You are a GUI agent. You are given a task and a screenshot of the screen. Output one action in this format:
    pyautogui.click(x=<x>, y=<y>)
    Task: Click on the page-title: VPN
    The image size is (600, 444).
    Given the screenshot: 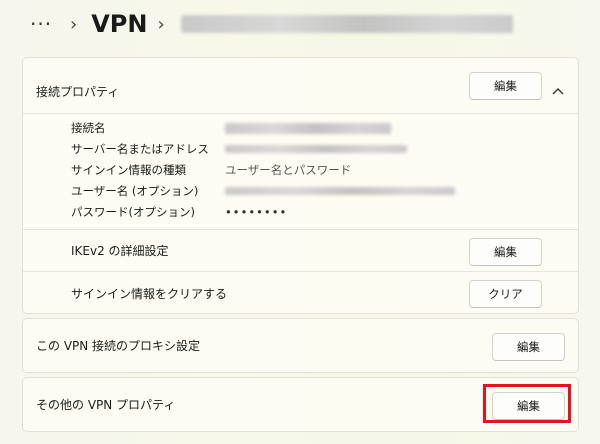 What is the action you would take?
    pyautogui.click(x=119, y=24)
    